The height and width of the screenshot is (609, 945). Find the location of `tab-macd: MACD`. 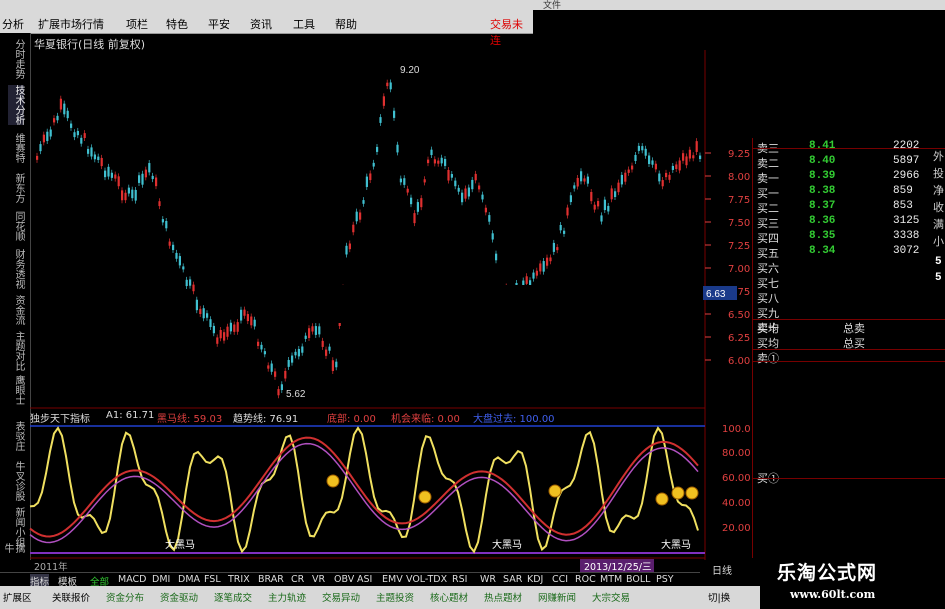

tab-macd: MACD is located at coordinates (132, 579).